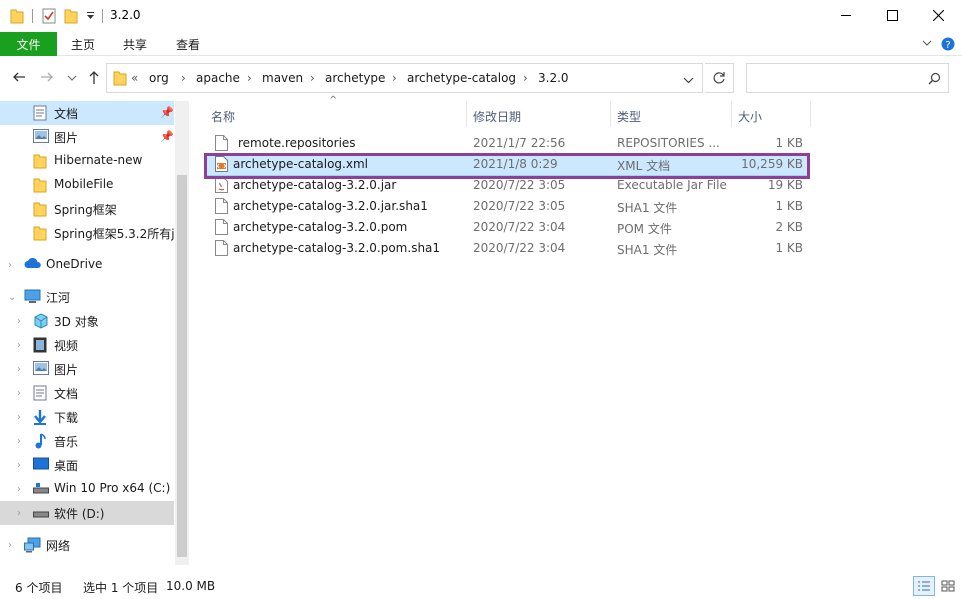  What do you see at coordinates (87, 113) in the screenshot?
I see `sidebar-item-documents: 文档 📌` at bounding box center [87, 113].